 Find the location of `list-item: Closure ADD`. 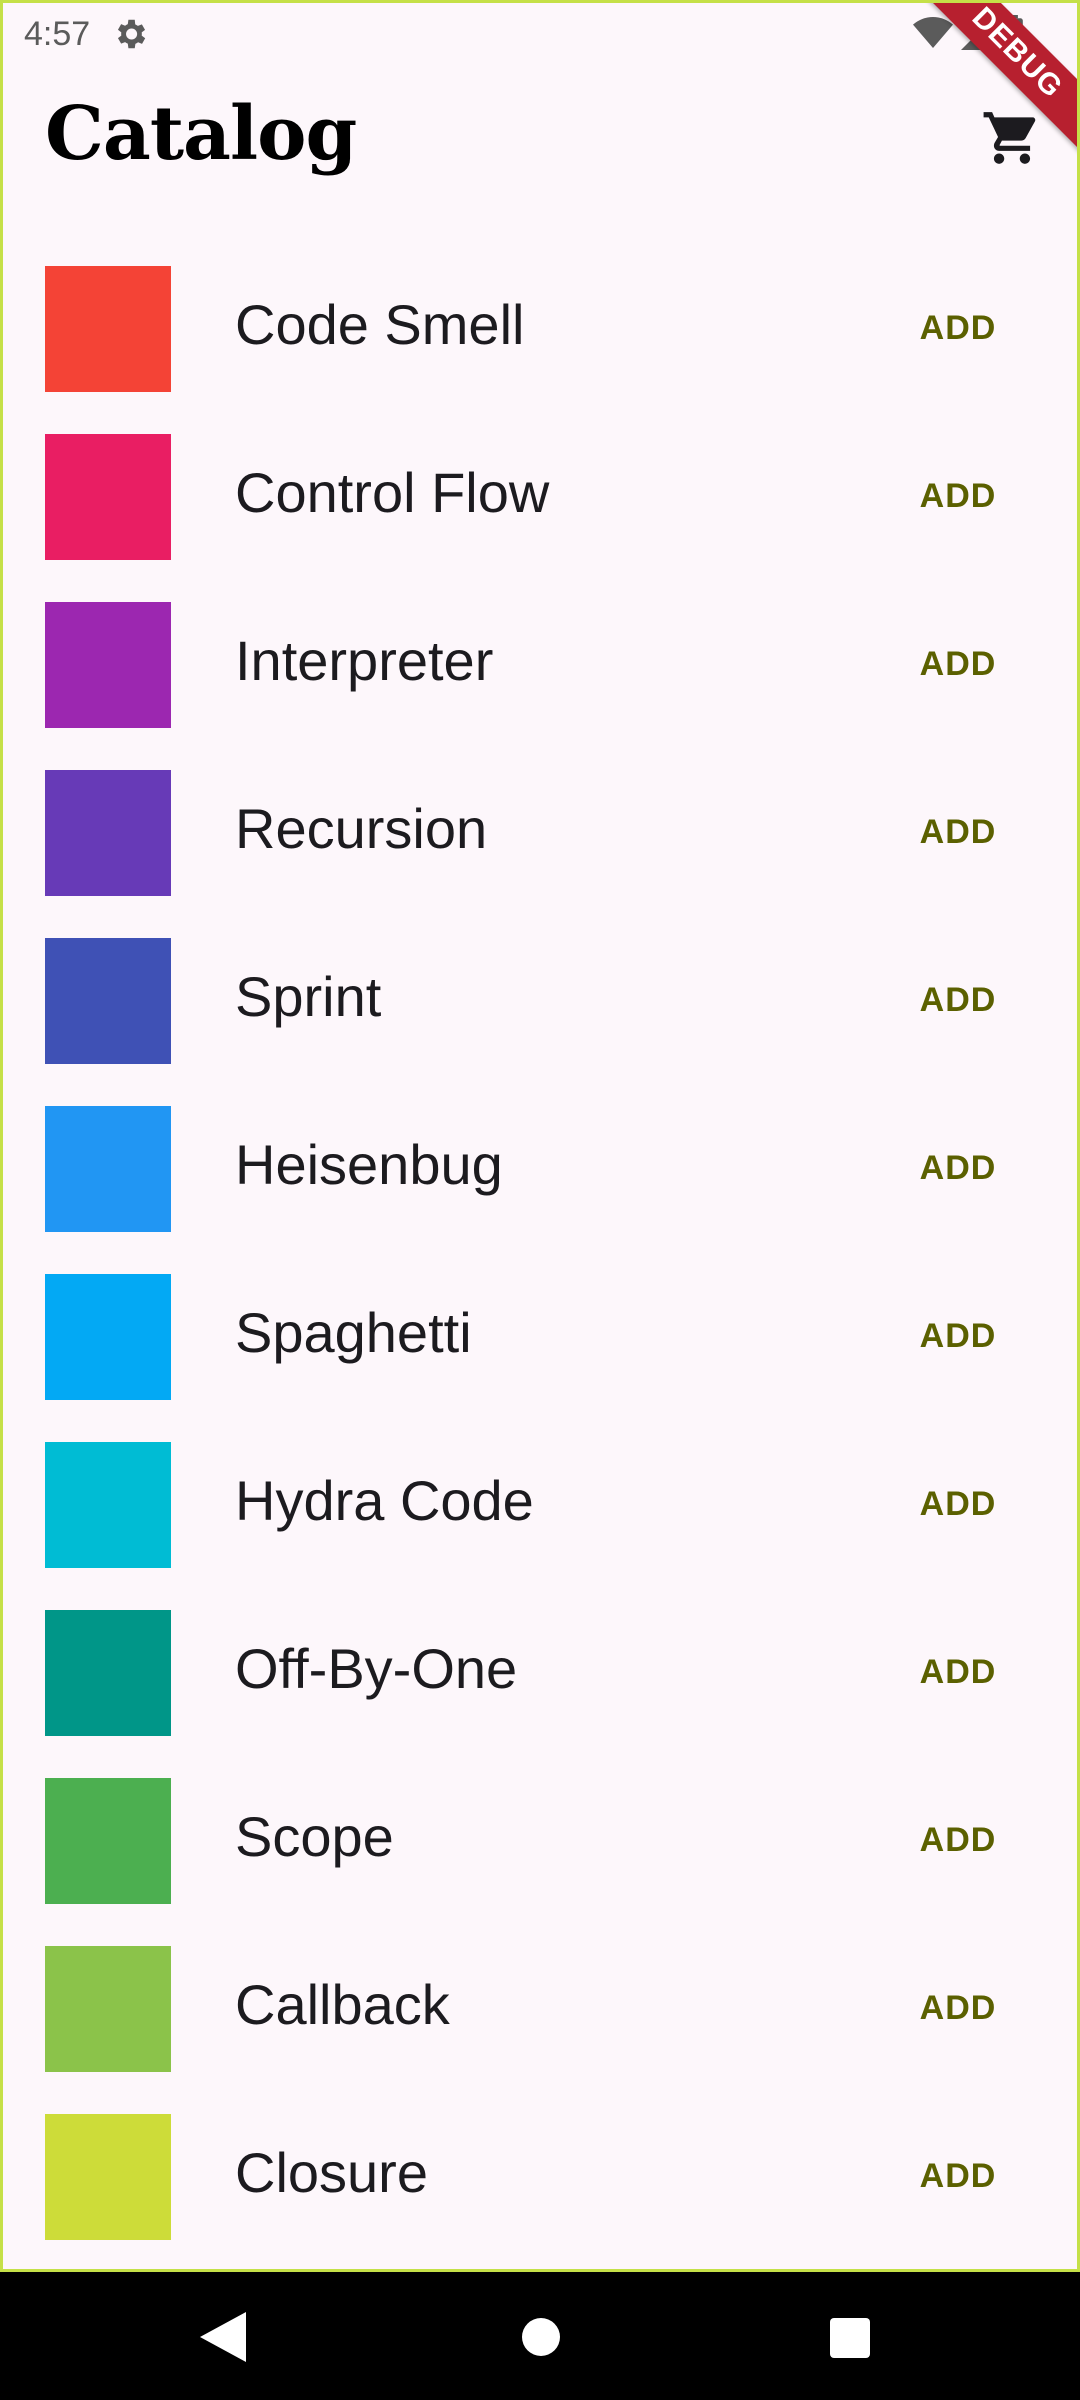

list-item: Closure ADD is located at coordinates (540, 2191).